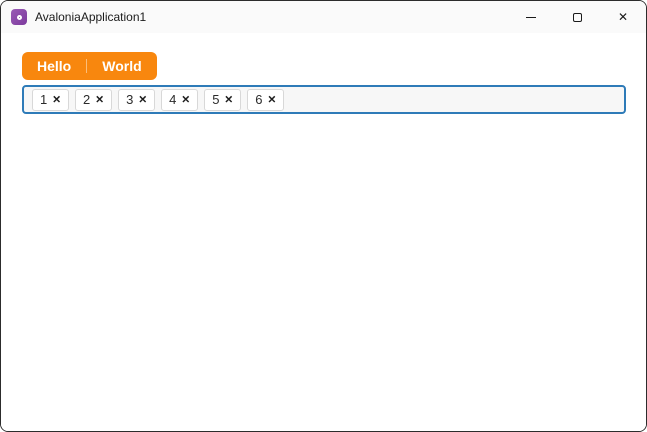 The width and height of the screenshot is (647, 432). I want to click on close-button: ✕, so click(623, 17).